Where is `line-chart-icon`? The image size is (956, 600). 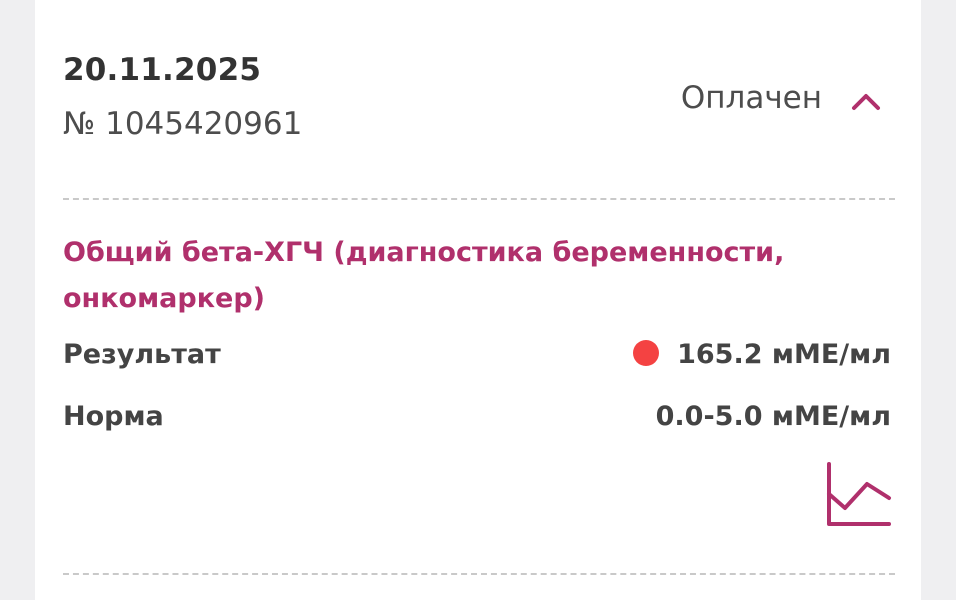 line-chart-icon is located at coordinates (859, 496).